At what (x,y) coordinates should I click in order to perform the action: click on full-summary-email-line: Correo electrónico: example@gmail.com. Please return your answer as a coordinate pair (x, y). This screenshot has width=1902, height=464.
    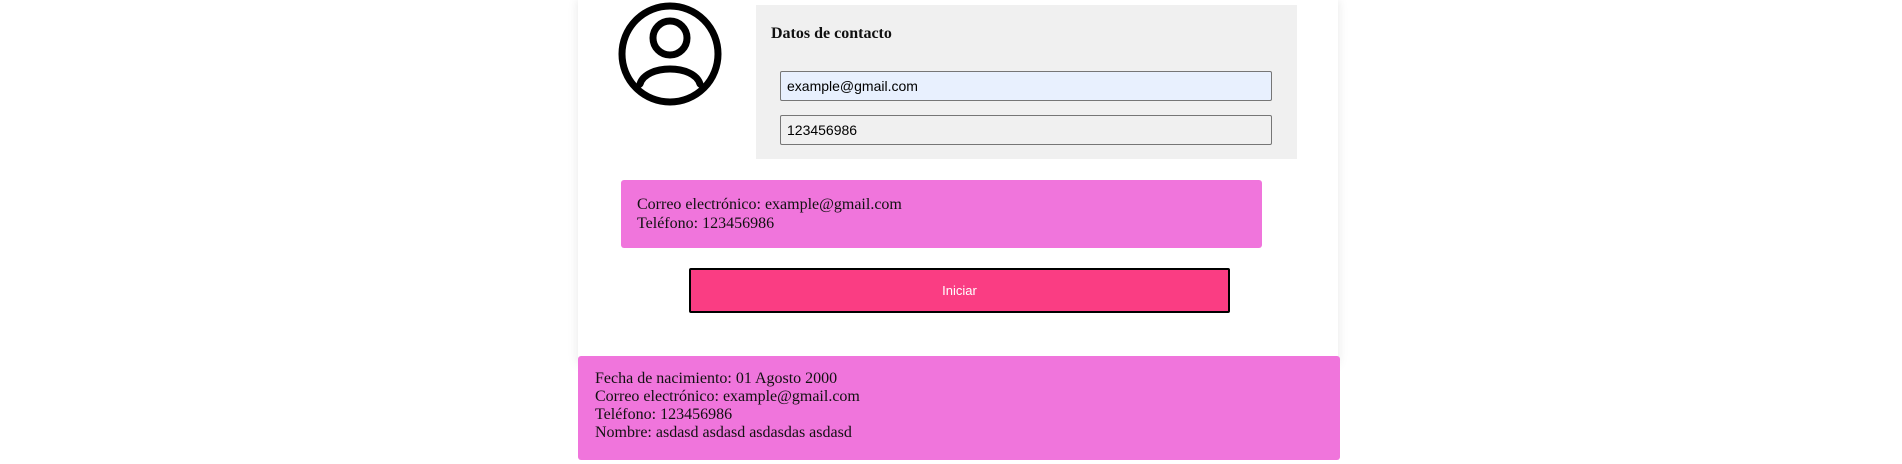
    Looking at the image, I should click on (727, 396).